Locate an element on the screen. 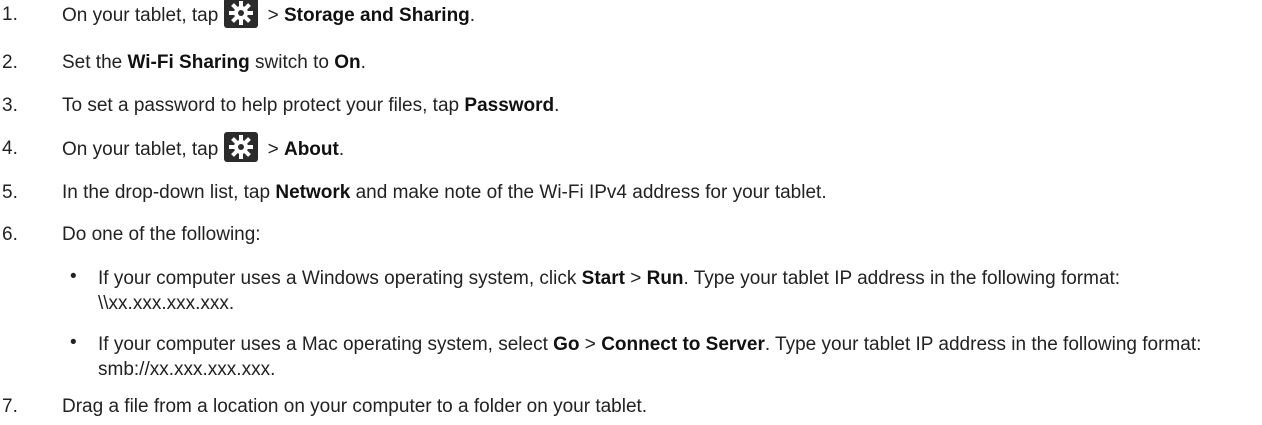 This screenshot has width=1262, height=425. step-number: 7. is located at coordinates (10, 406).